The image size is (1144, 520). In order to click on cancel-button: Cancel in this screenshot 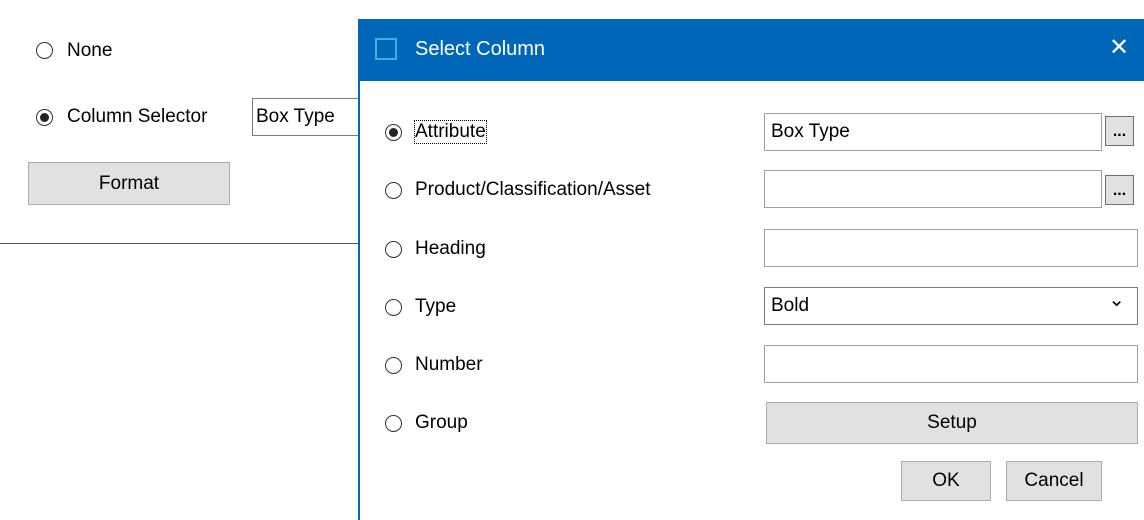, I will do `click(1054, 481)`.